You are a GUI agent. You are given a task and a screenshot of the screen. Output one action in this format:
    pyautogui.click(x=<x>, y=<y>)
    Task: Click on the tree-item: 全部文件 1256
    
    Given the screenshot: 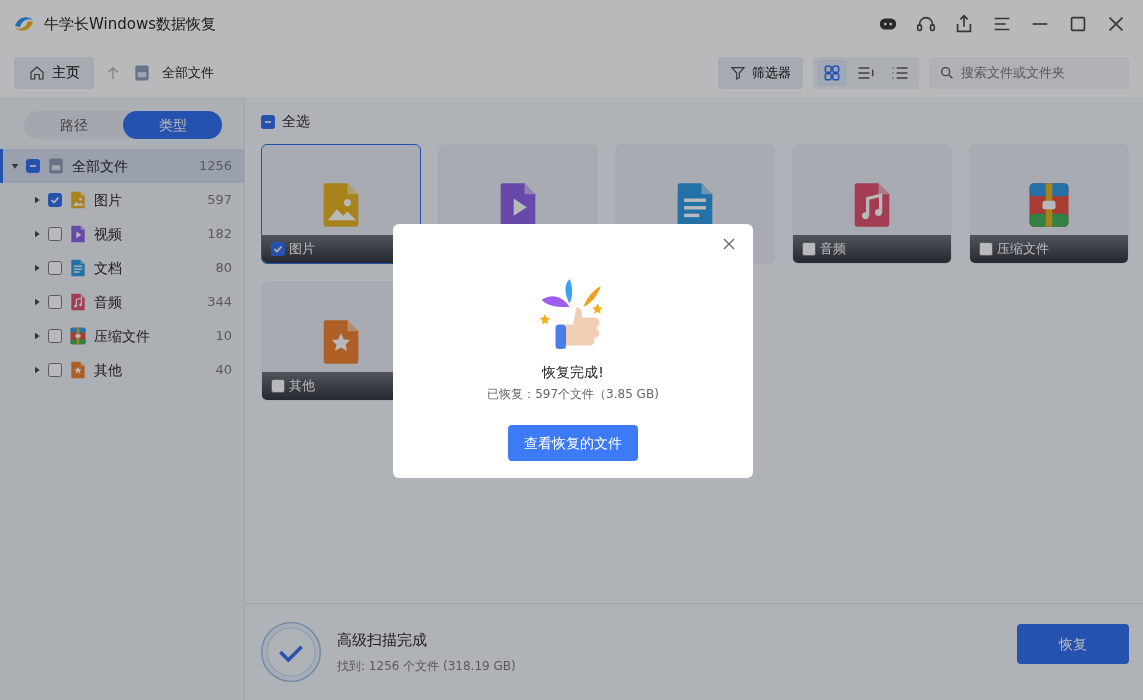 What is the action you would take?
    pyautogui.click(x=122, y=166)
    